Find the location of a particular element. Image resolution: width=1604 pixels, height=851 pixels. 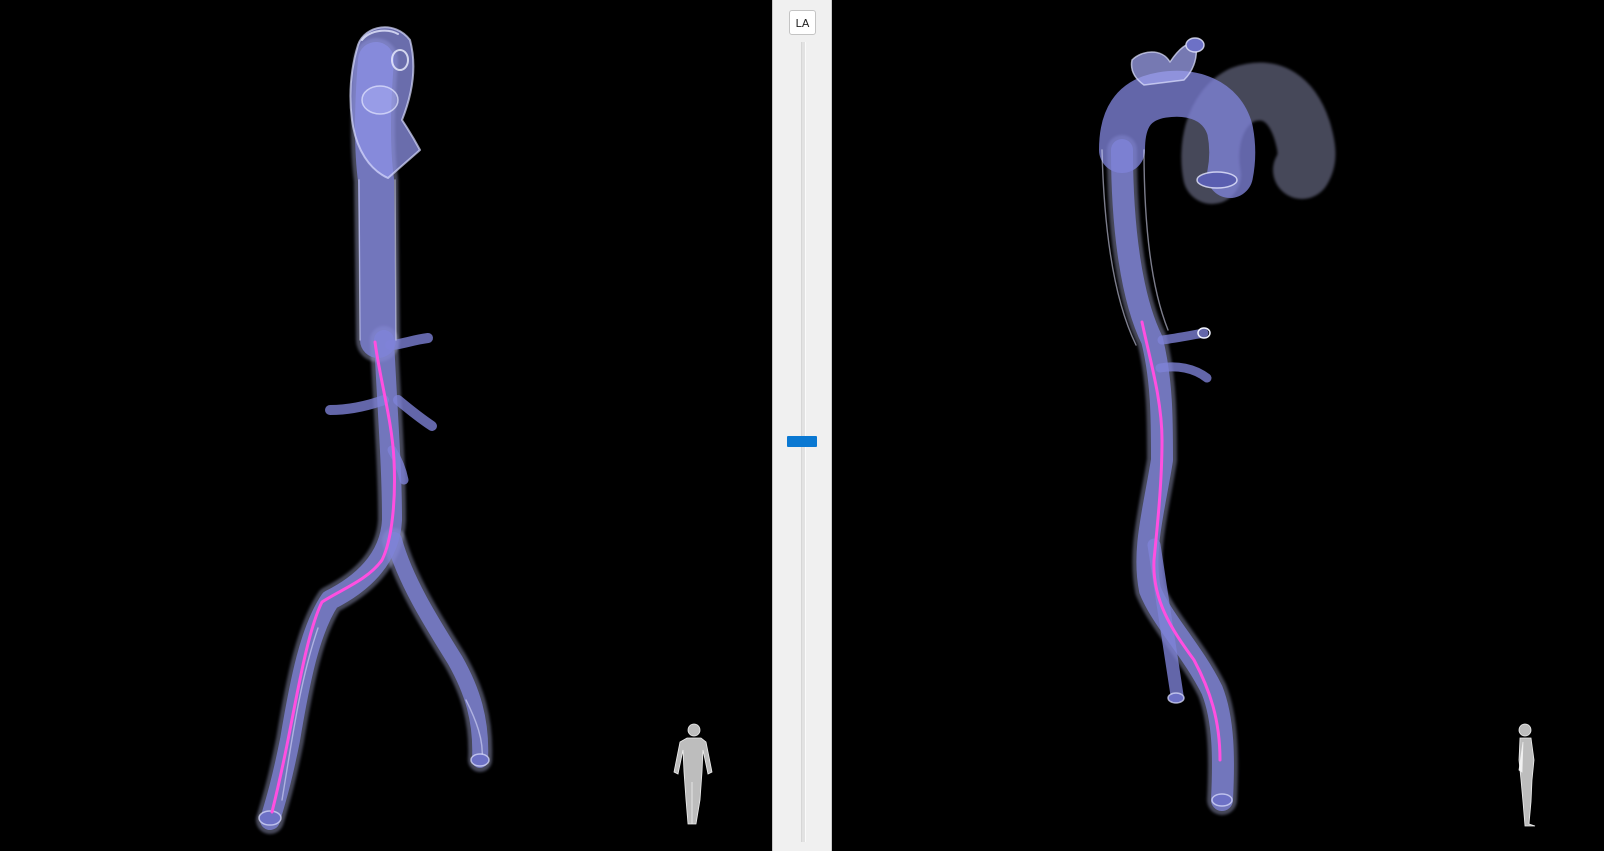

center-control-panel: LA is located at coordinates (802, 425).